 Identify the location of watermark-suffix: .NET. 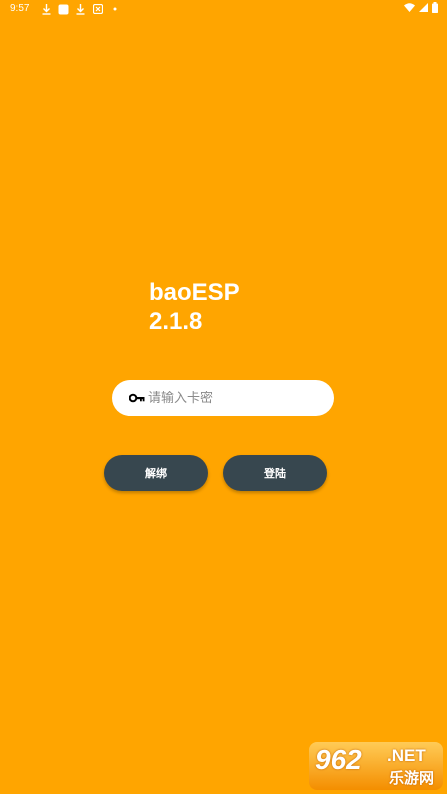
(406, 755).